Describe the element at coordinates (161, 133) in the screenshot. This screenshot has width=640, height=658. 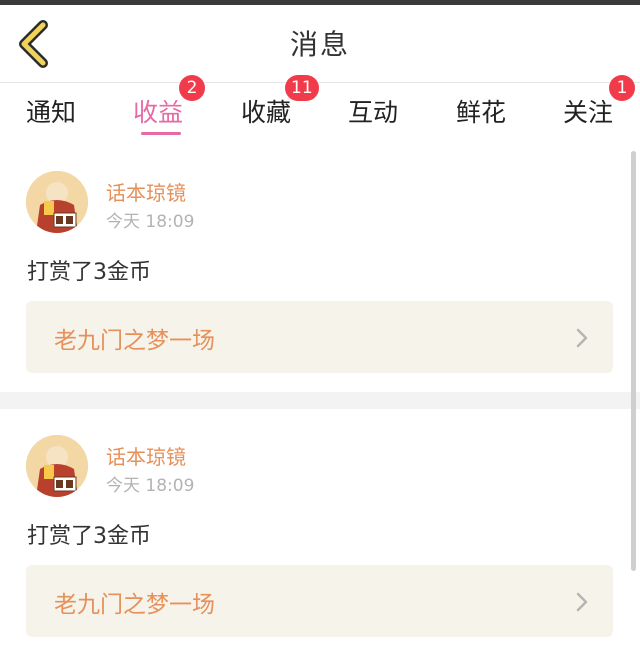
I see `active-tab-indicator` at that location.